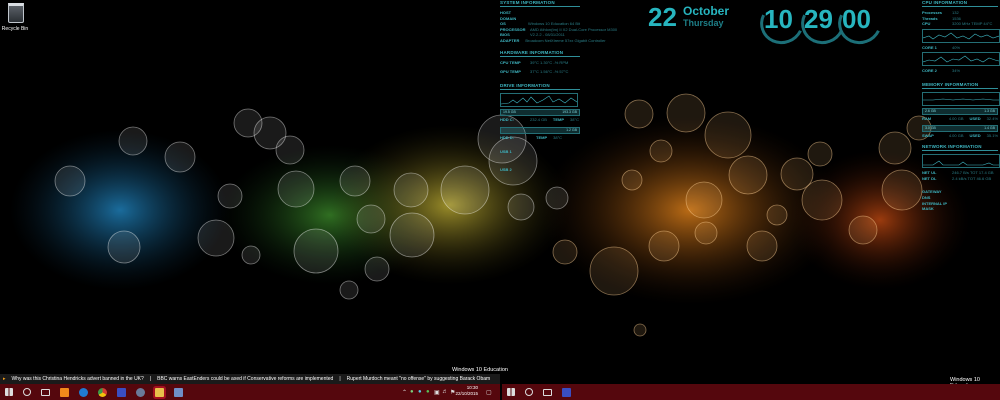 The height and width of the screenshot is (400, 1000). Describe the element at coordinates (960, 135) in the screenshot. I see `swap-row: SWAP 4.00 GB USED 35.1%` at that location.